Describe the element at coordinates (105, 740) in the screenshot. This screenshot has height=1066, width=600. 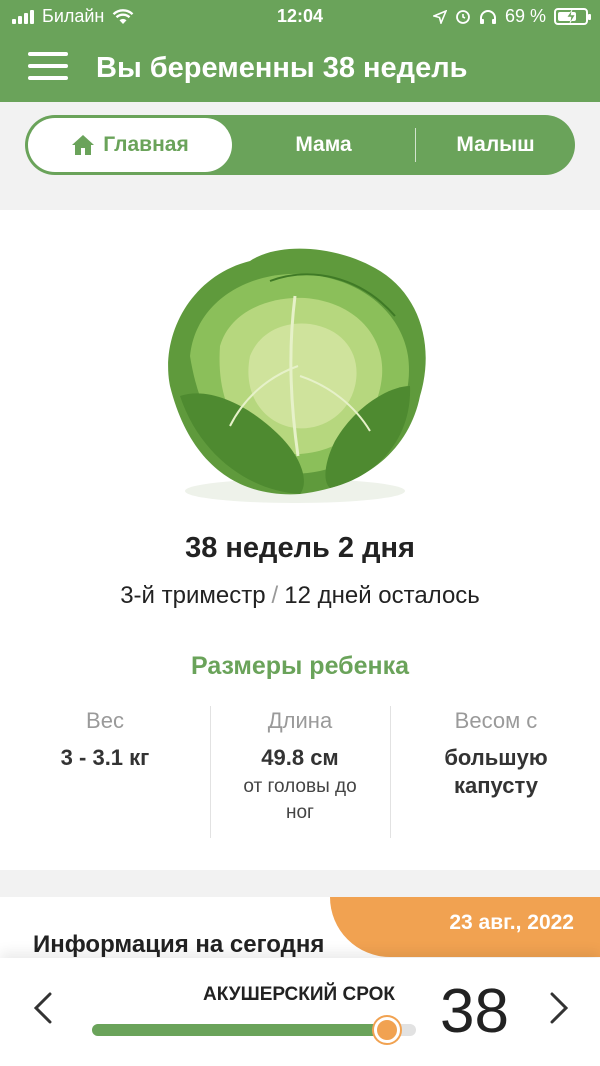
I see `weight-column: Вес 3 - 3.1 кг` at that location.